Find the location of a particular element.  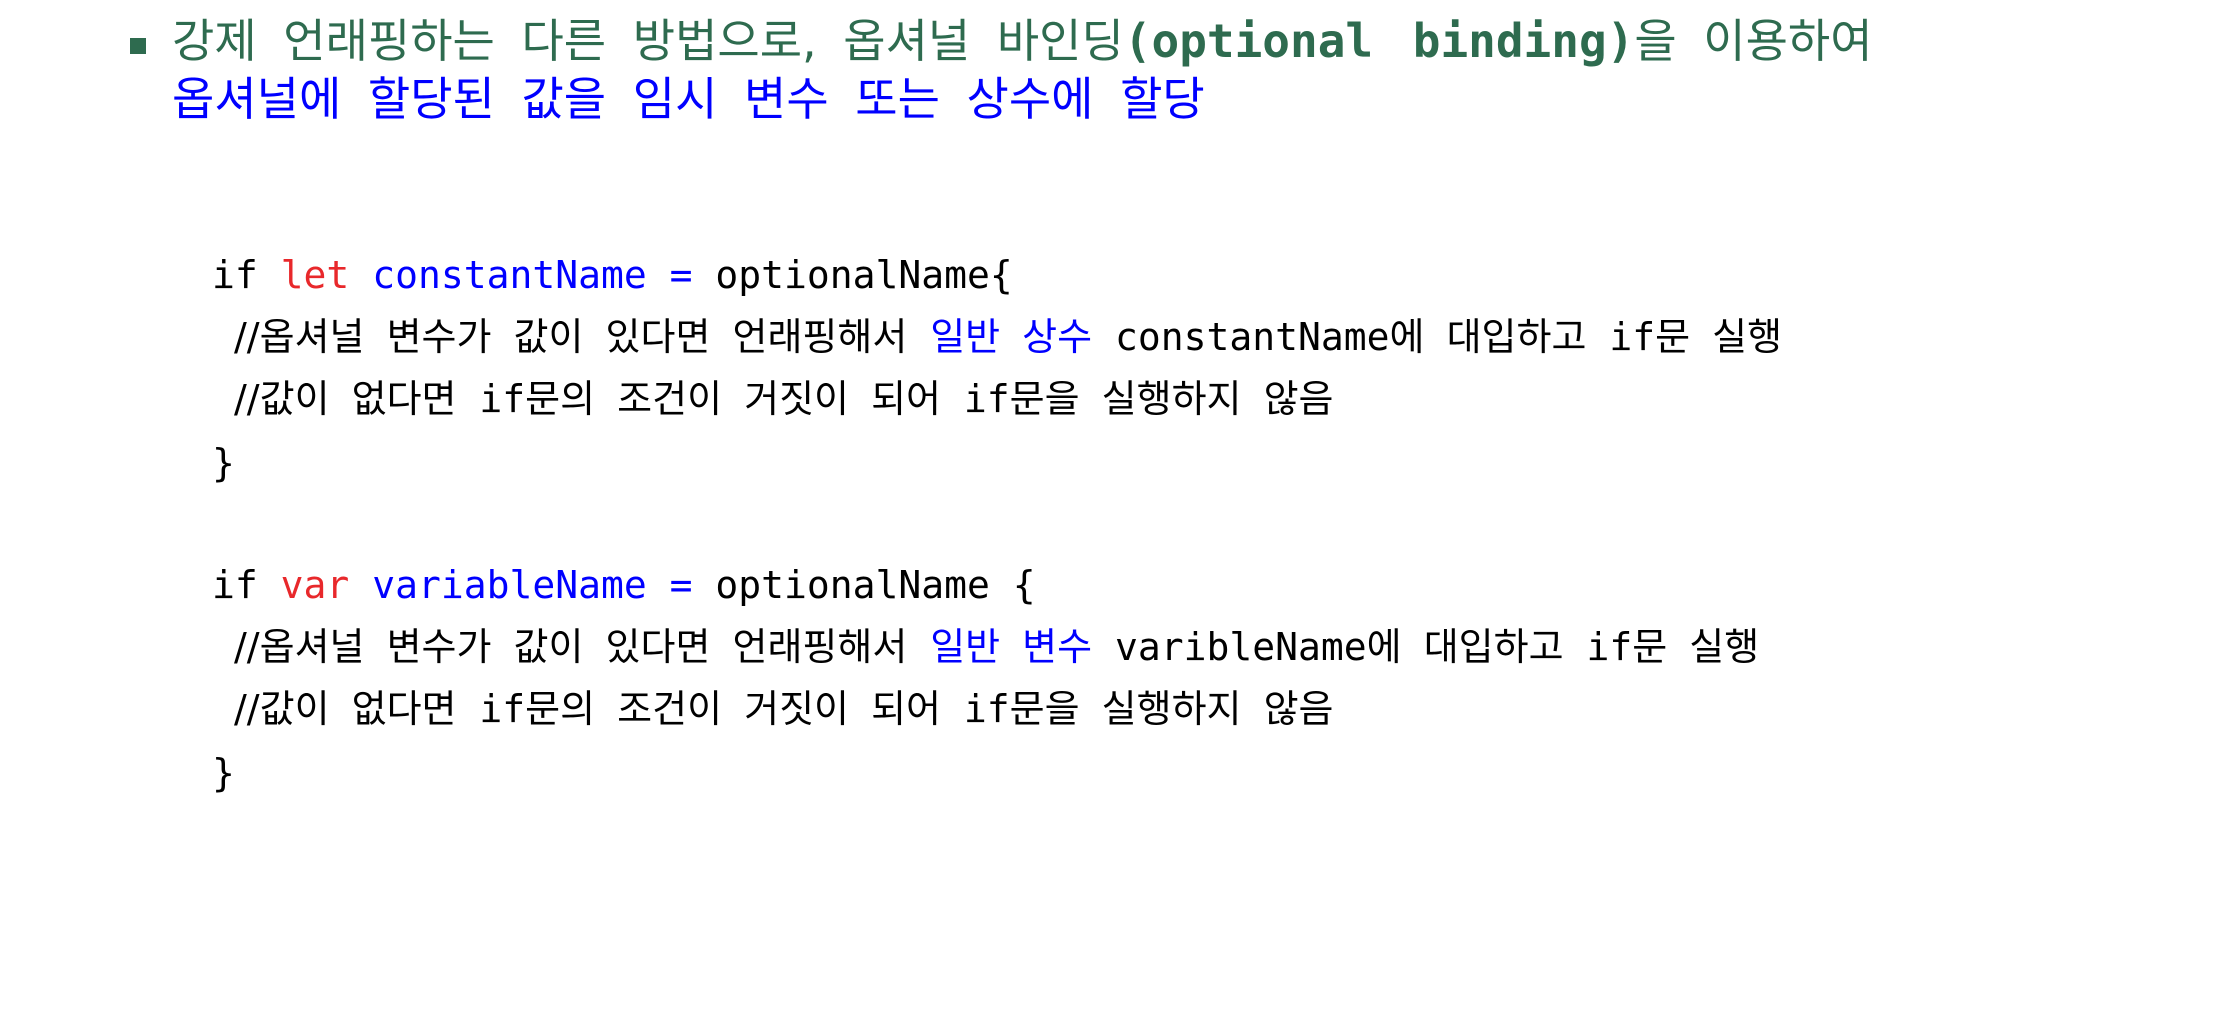

comment-highlight: 일반 상수 is located at coordinates (1011, 337).